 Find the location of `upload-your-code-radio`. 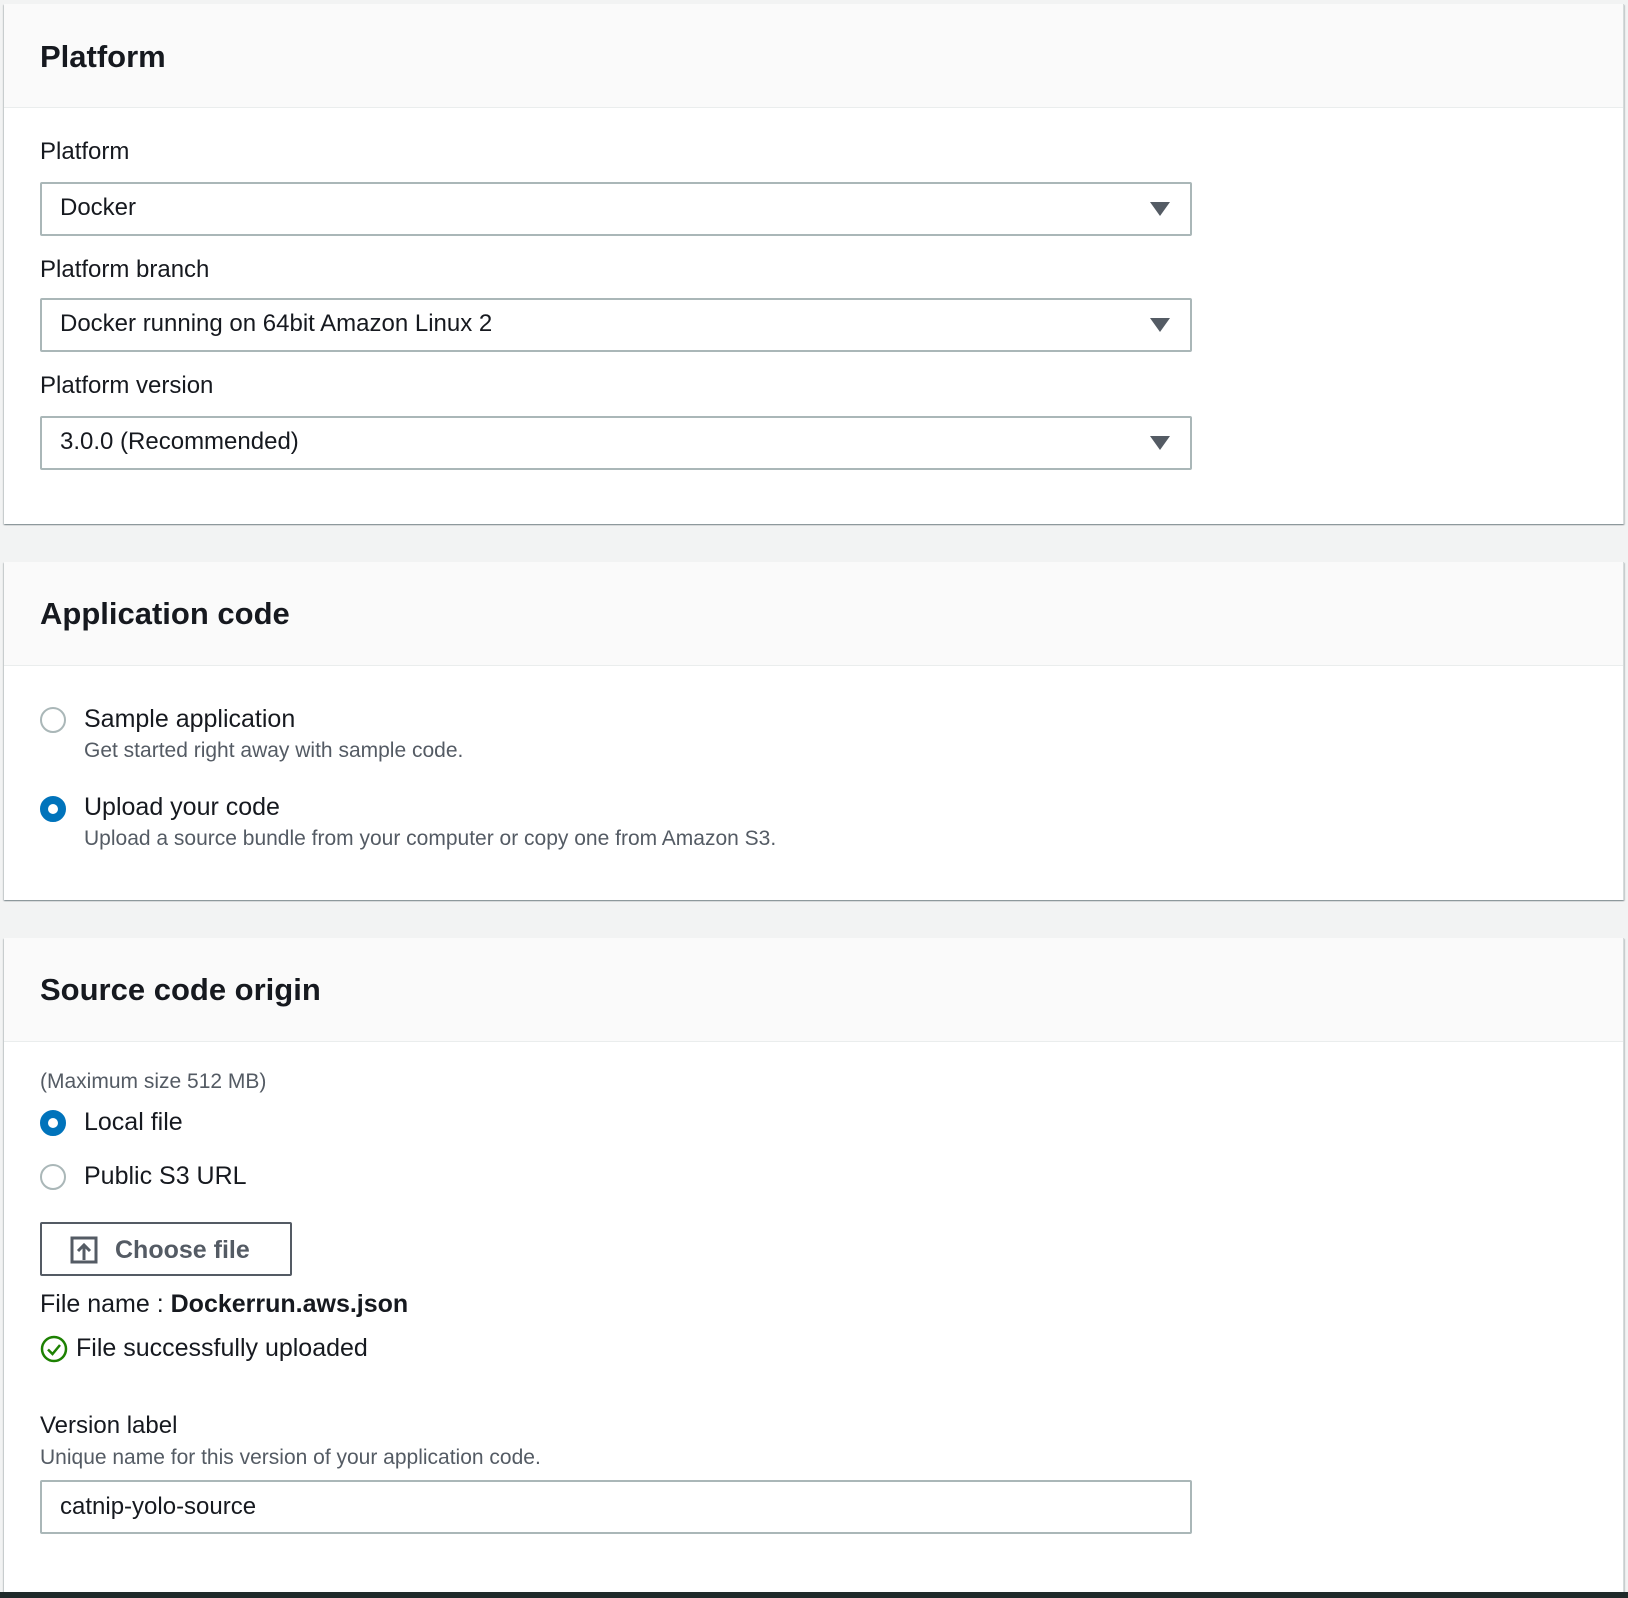

upload-your-code-radio is located at coordinates (53, 809).